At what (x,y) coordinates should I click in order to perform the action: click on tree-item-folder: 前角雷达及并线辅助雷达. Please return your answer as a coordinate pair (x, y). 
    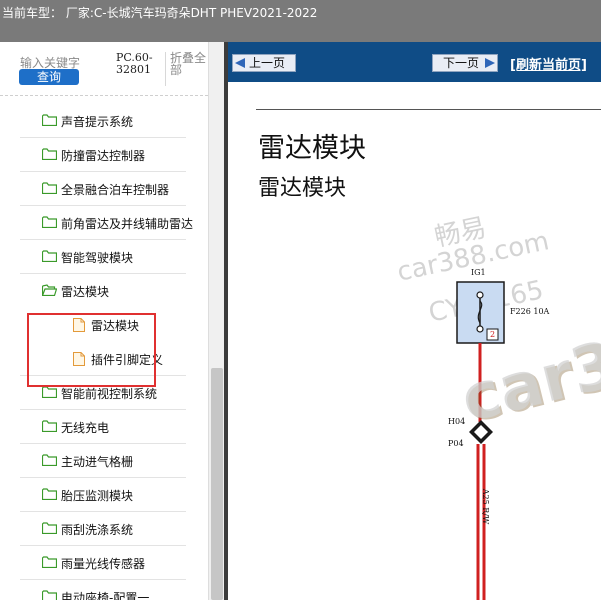
    Looking at the image, I should click on (106, 223).